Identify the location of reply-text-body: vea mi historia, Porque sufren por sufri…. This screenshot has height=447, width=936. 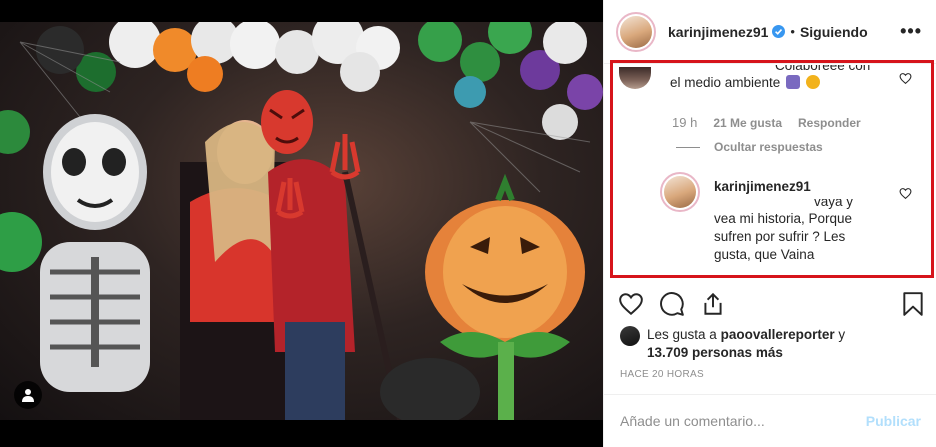
(783, 236).